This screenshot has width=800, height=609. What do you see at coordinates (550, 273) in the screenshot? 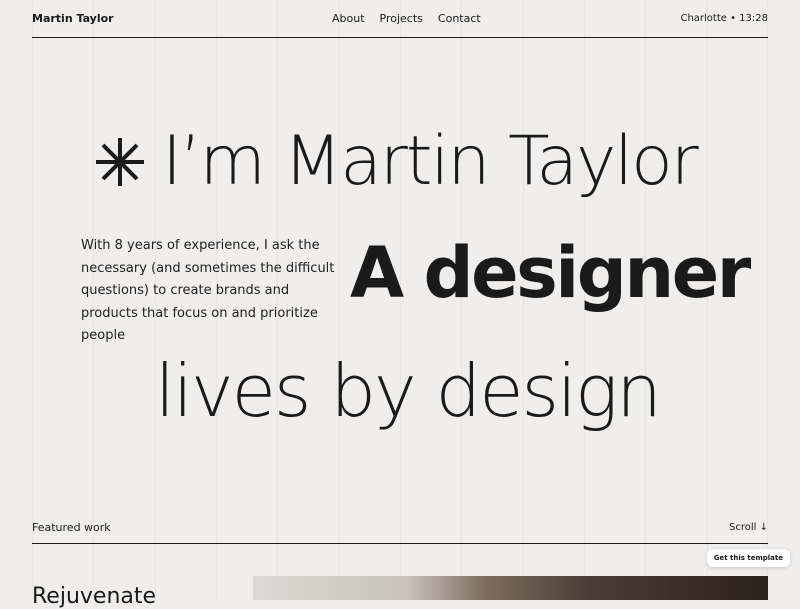
I see `designer-heading: A designer` at bounding box center [550, 273].